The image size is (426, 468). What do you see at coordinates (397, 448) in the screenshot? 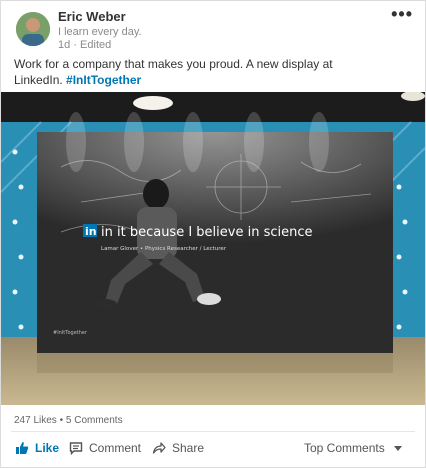
I see `chevron-down-icon` at bounding box center [397, 448].